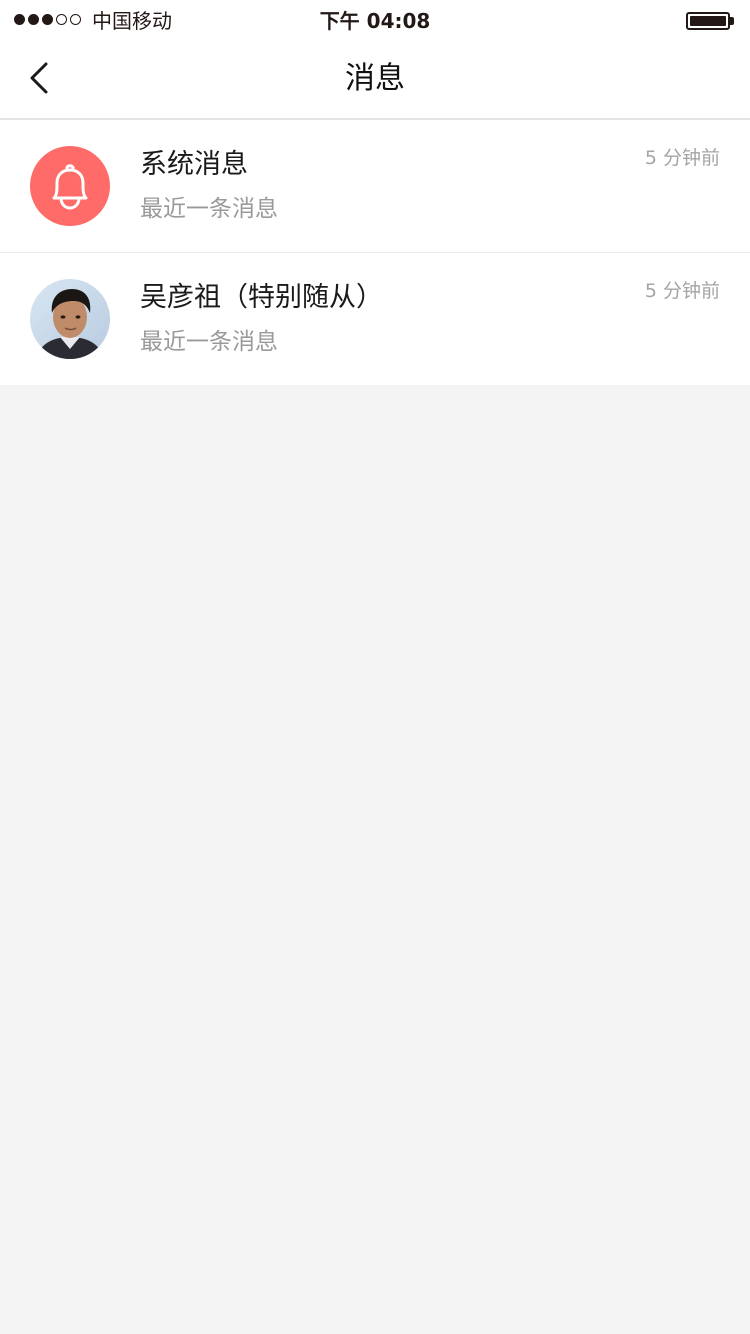  I want to click on status-time: 下午 04:08, so click(375, 21).